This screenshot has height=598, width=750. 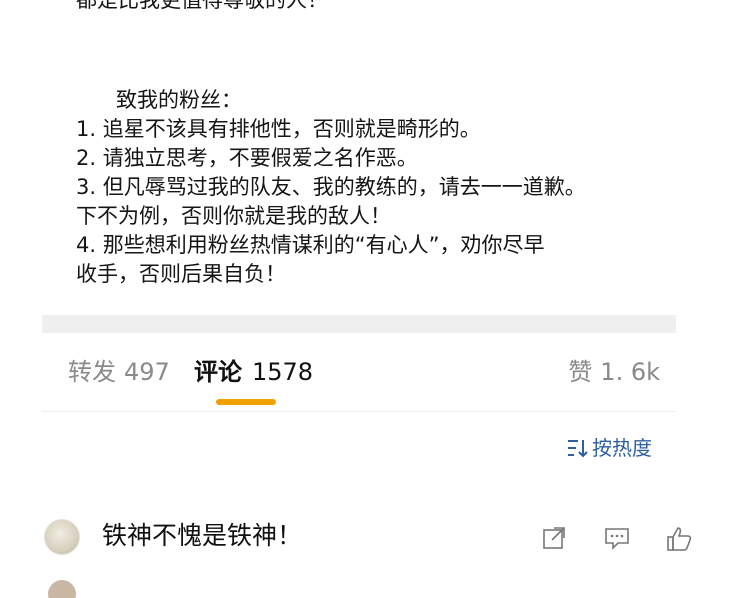 I want to click on repost-count: 497, so click(x=147, y=372).